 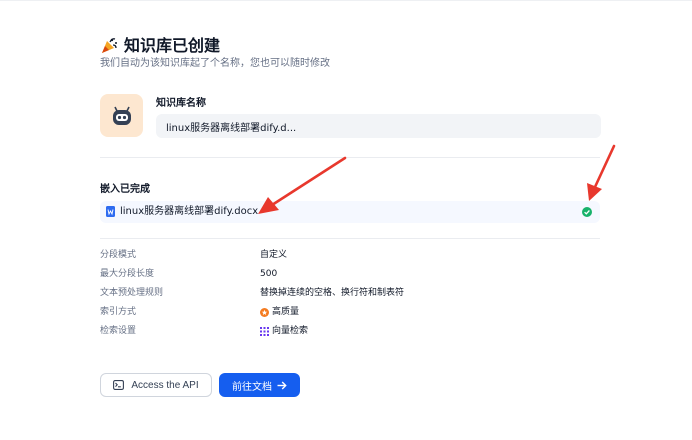 What do you see at coordinates (215, 63) in the screenshot?
I see `page-subtitle: 我们自动为该知识库起了个名称，您也可以随时修改` at bounding box center [215, 63].